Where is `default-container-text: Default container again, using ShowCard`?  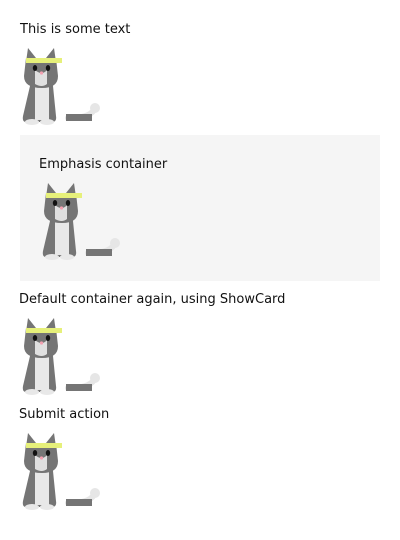
default-container-text: Default container again, using ShowCard is located at coordinates (152, 299).